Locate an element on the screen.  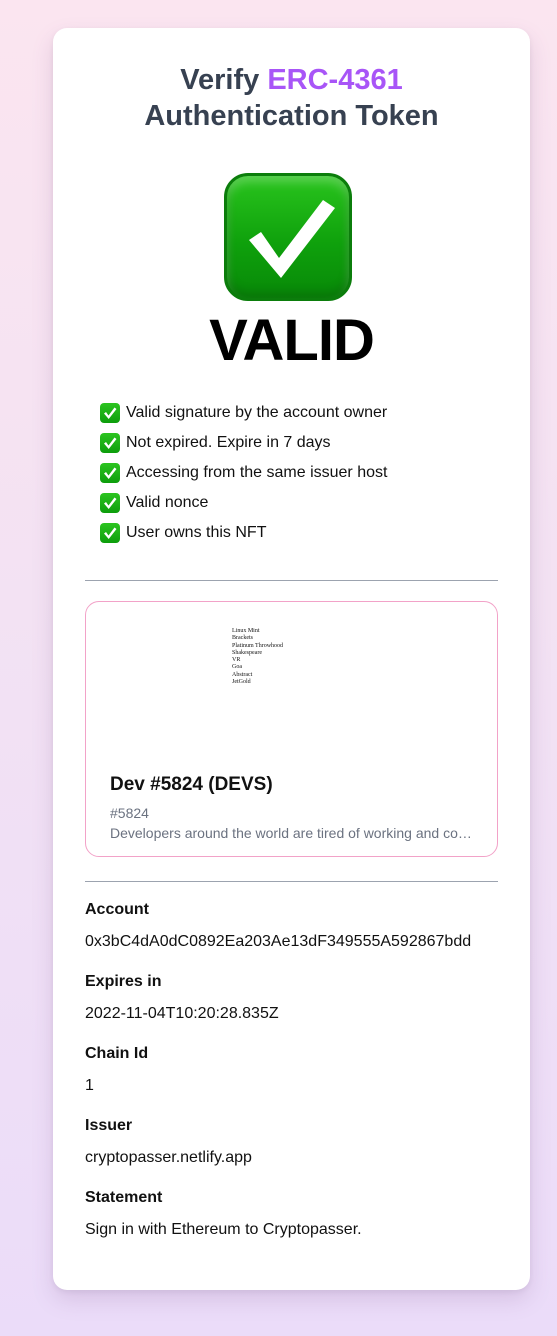
detail-label: Issuer is located at coordinates (109, 1125).